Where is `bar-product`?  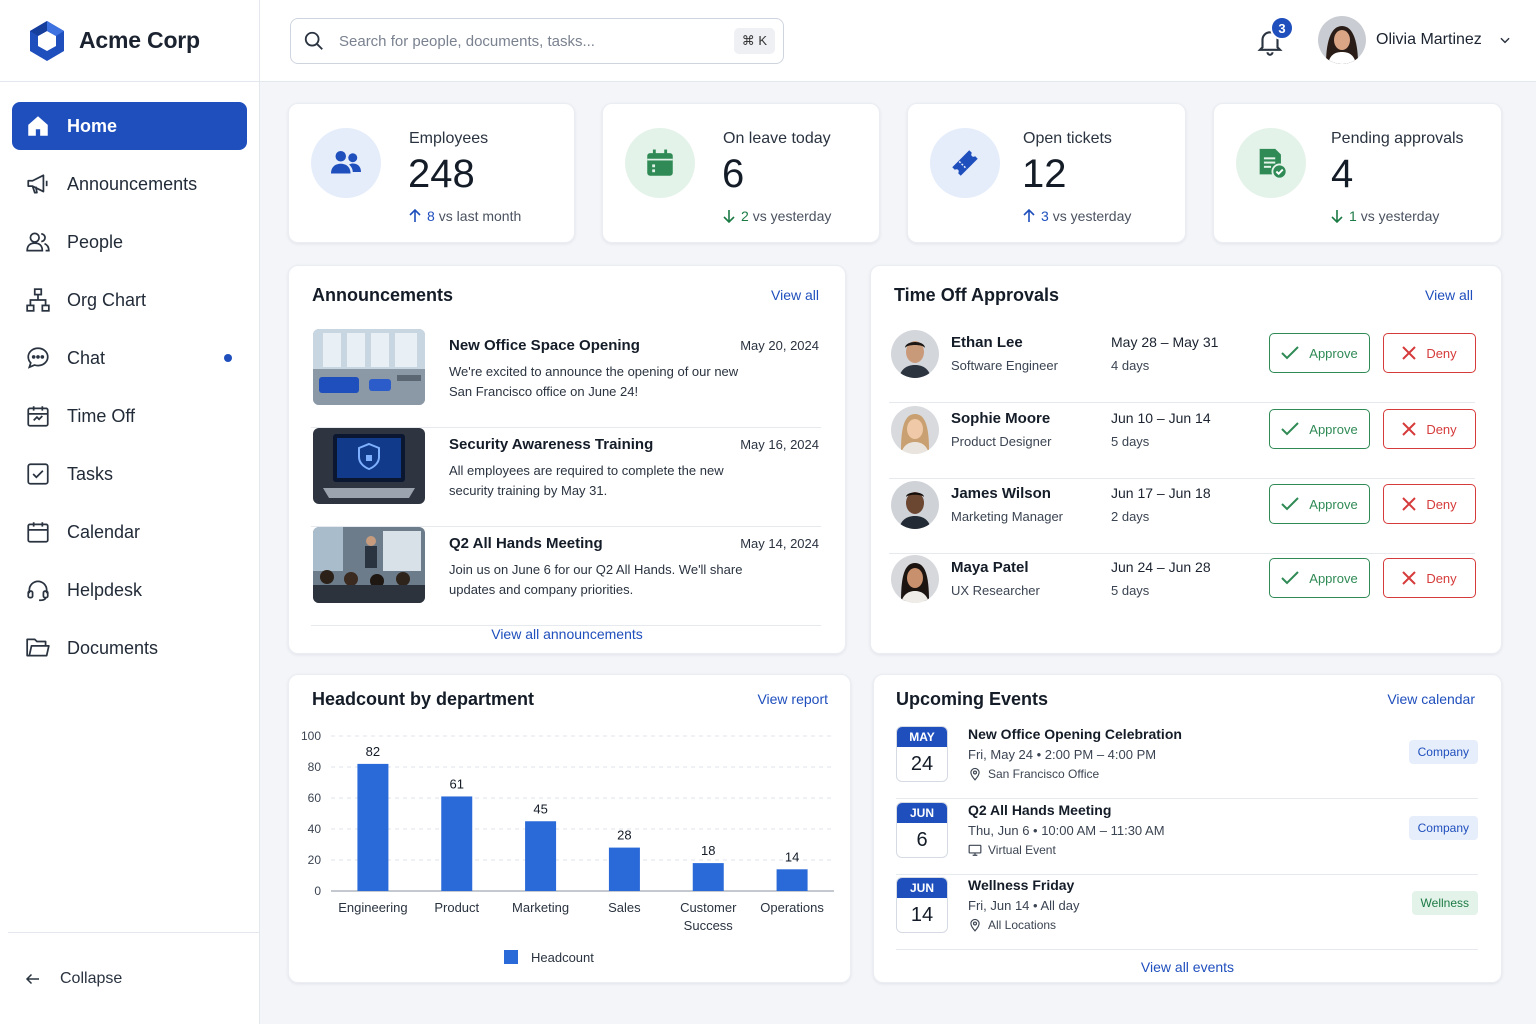 bar-product is located at coordinates (457, 843).